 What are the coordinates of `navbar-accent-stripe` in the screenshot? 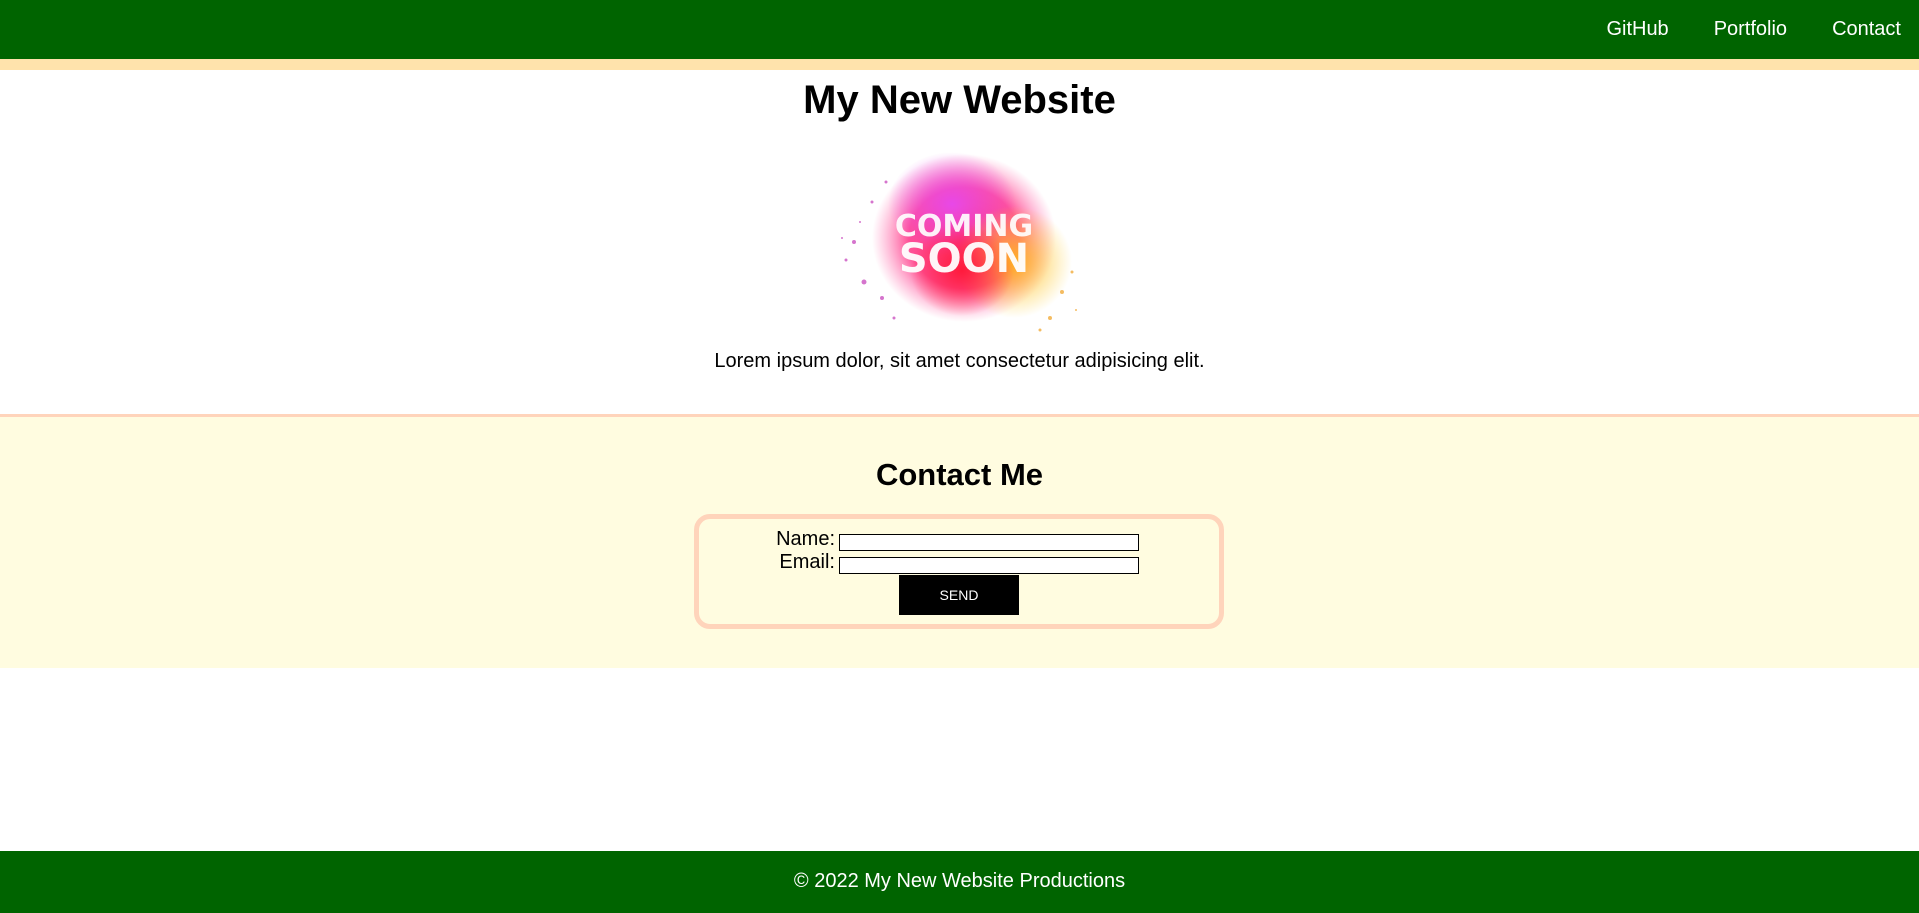 It's located at (959, 64).